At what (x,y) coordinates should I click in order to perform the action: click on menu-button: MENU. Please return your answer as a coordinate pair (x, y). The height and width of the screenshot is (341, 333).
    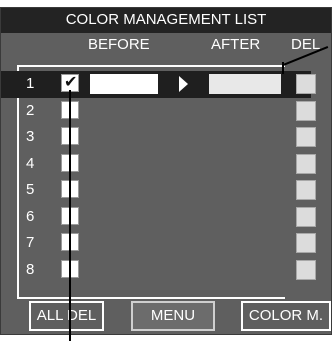
    Looking at the image, I should click on (173, 316).